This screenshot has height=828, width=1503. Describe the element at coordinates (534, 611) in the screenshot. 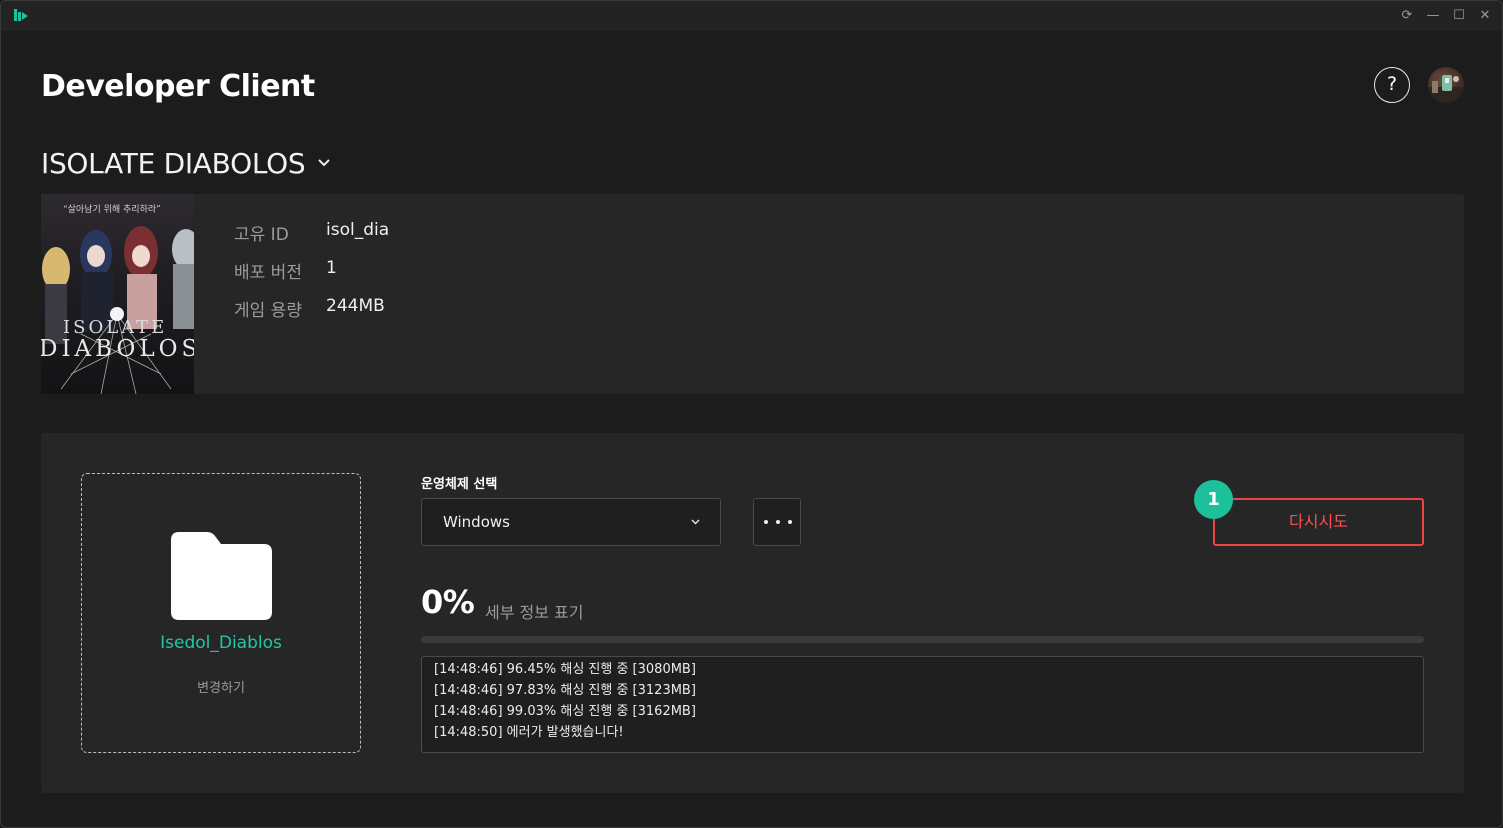

I see `show-details-toggle: 세부 정보 표기` at that location.